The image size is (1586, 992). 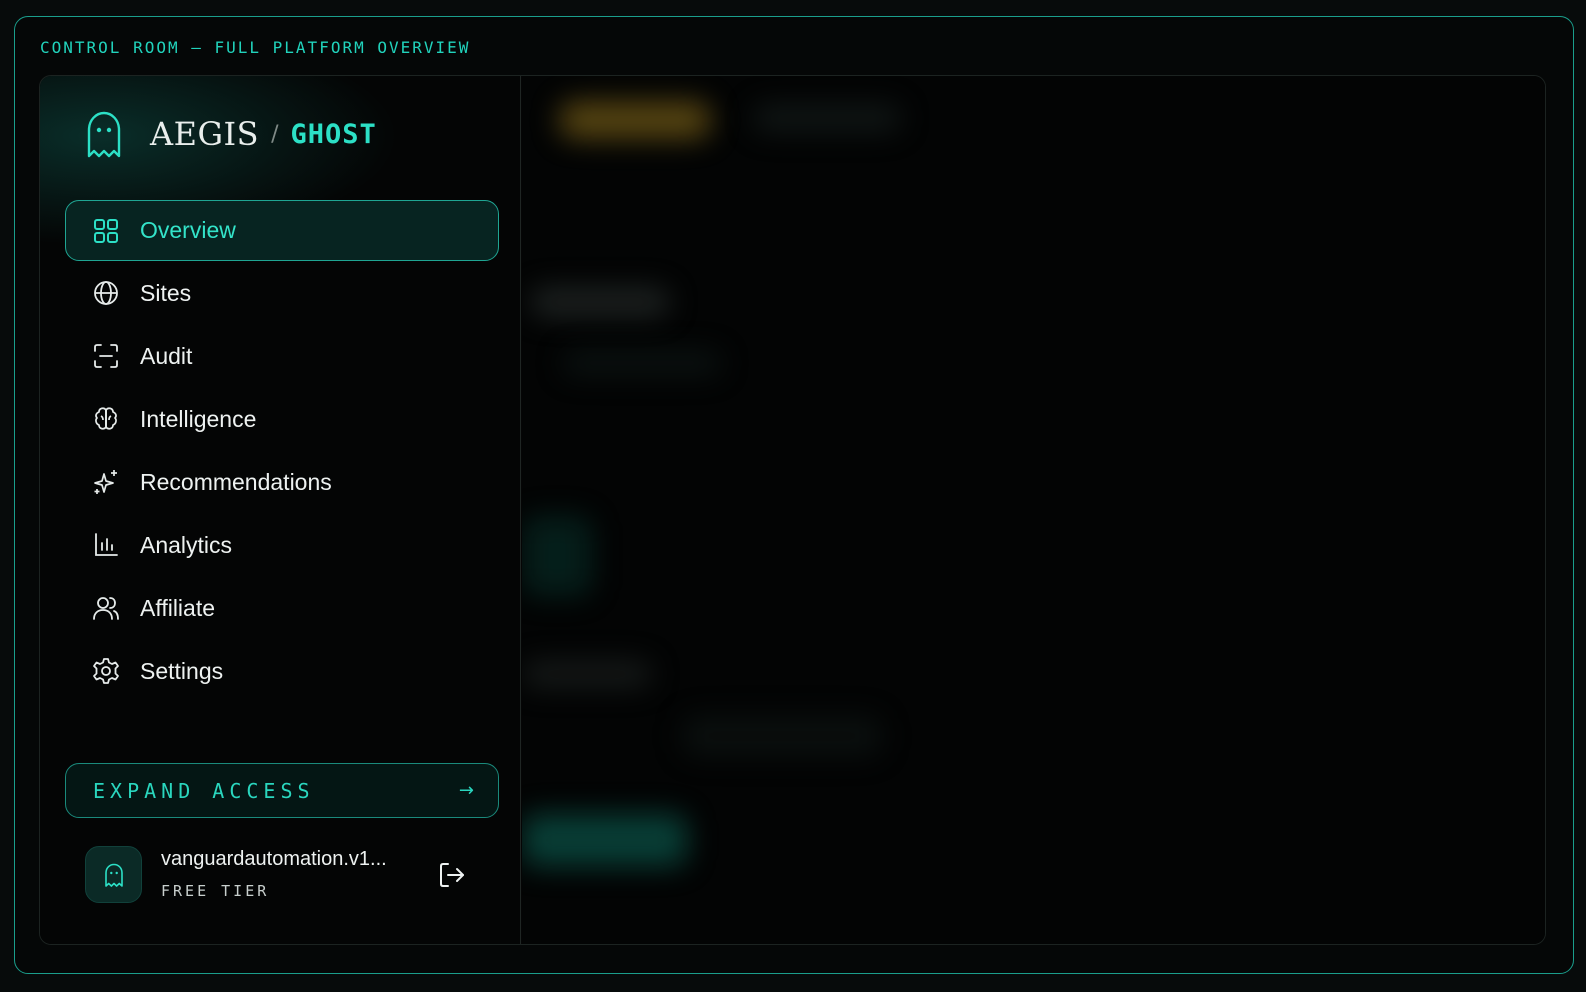 I want to click on brand-logo: AEGIS / GHOST, so click(x=230, y=134).